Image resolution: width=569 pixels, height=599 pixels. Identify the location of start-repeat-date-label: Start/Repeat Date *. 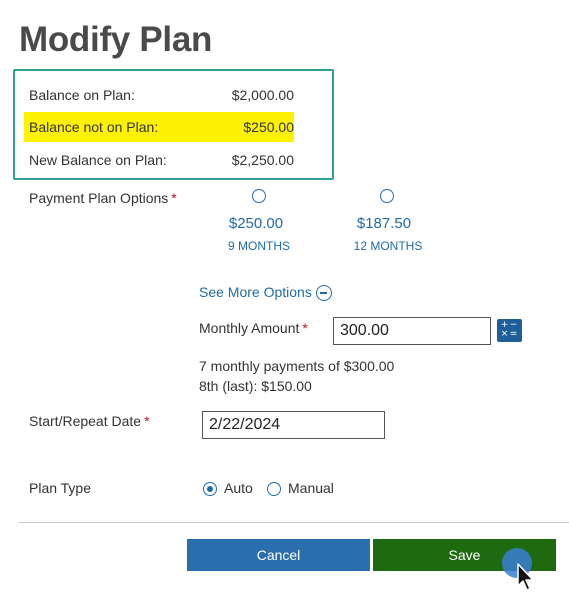
(89, 421).